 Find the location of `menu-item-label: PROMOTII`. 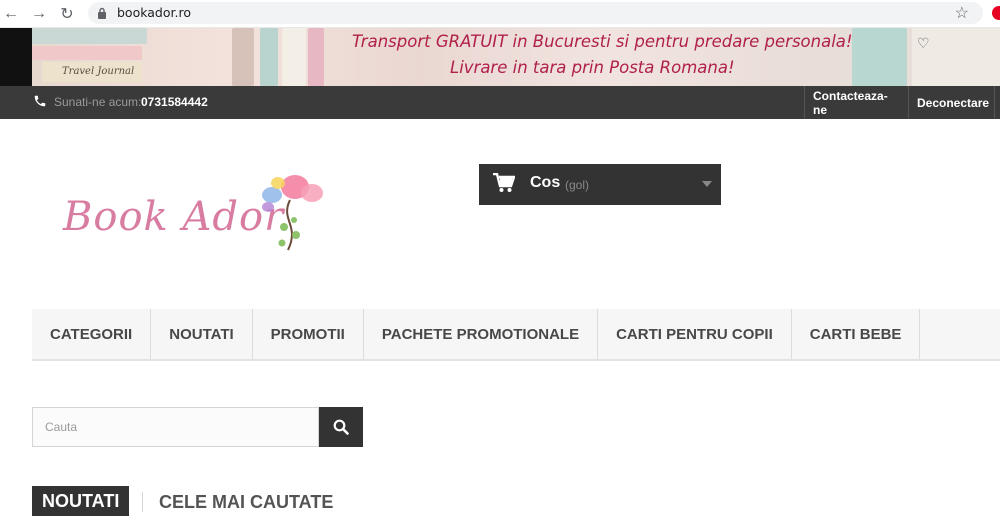

menu-item-label: PROMOTII is located at coordinates (307, 334).